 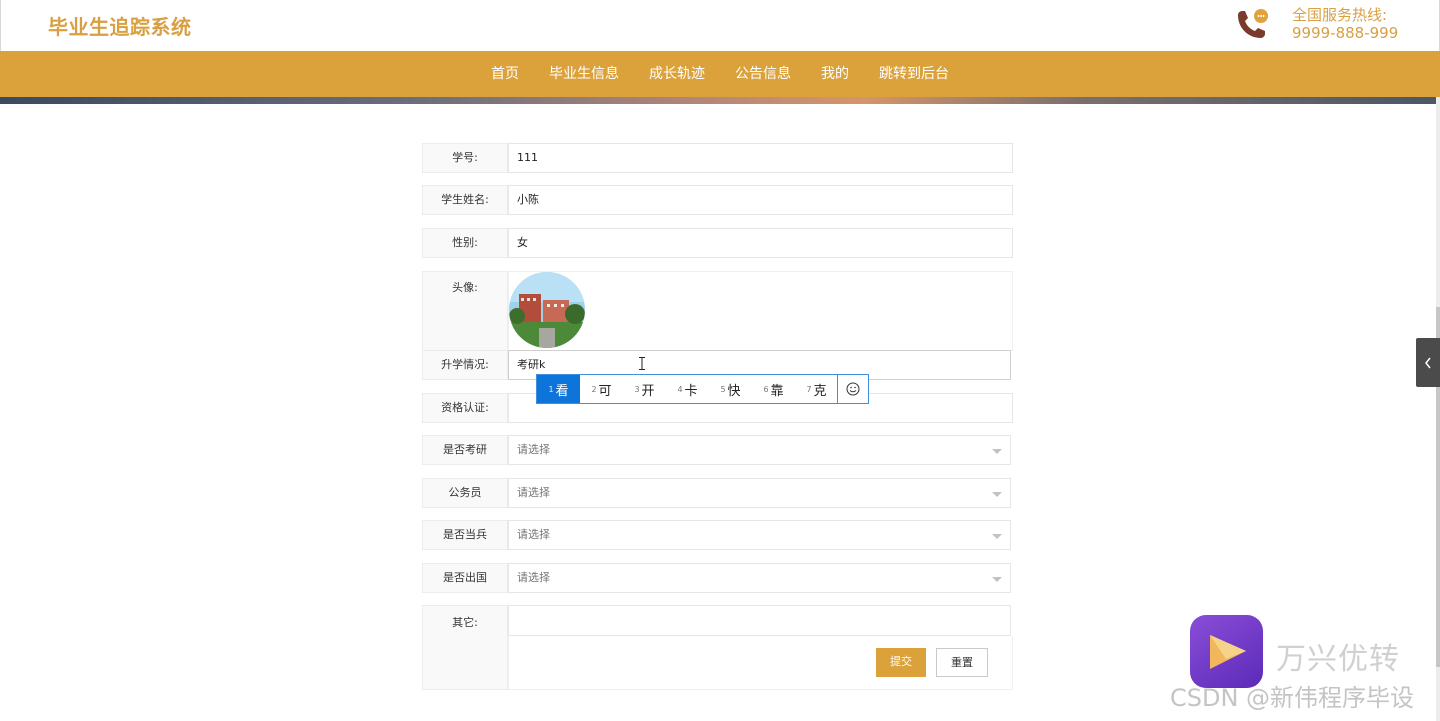 I want to click on ime-candidate: 4卡, so click(x=687, y=389).